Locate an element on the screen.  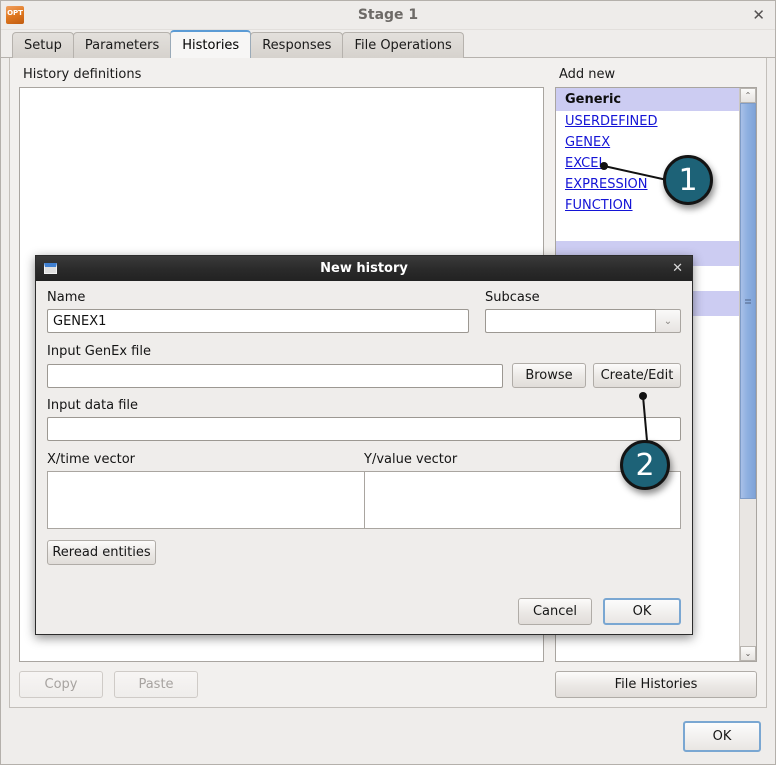
scrollbar-grip-icon is located at coordinates (748, 301).